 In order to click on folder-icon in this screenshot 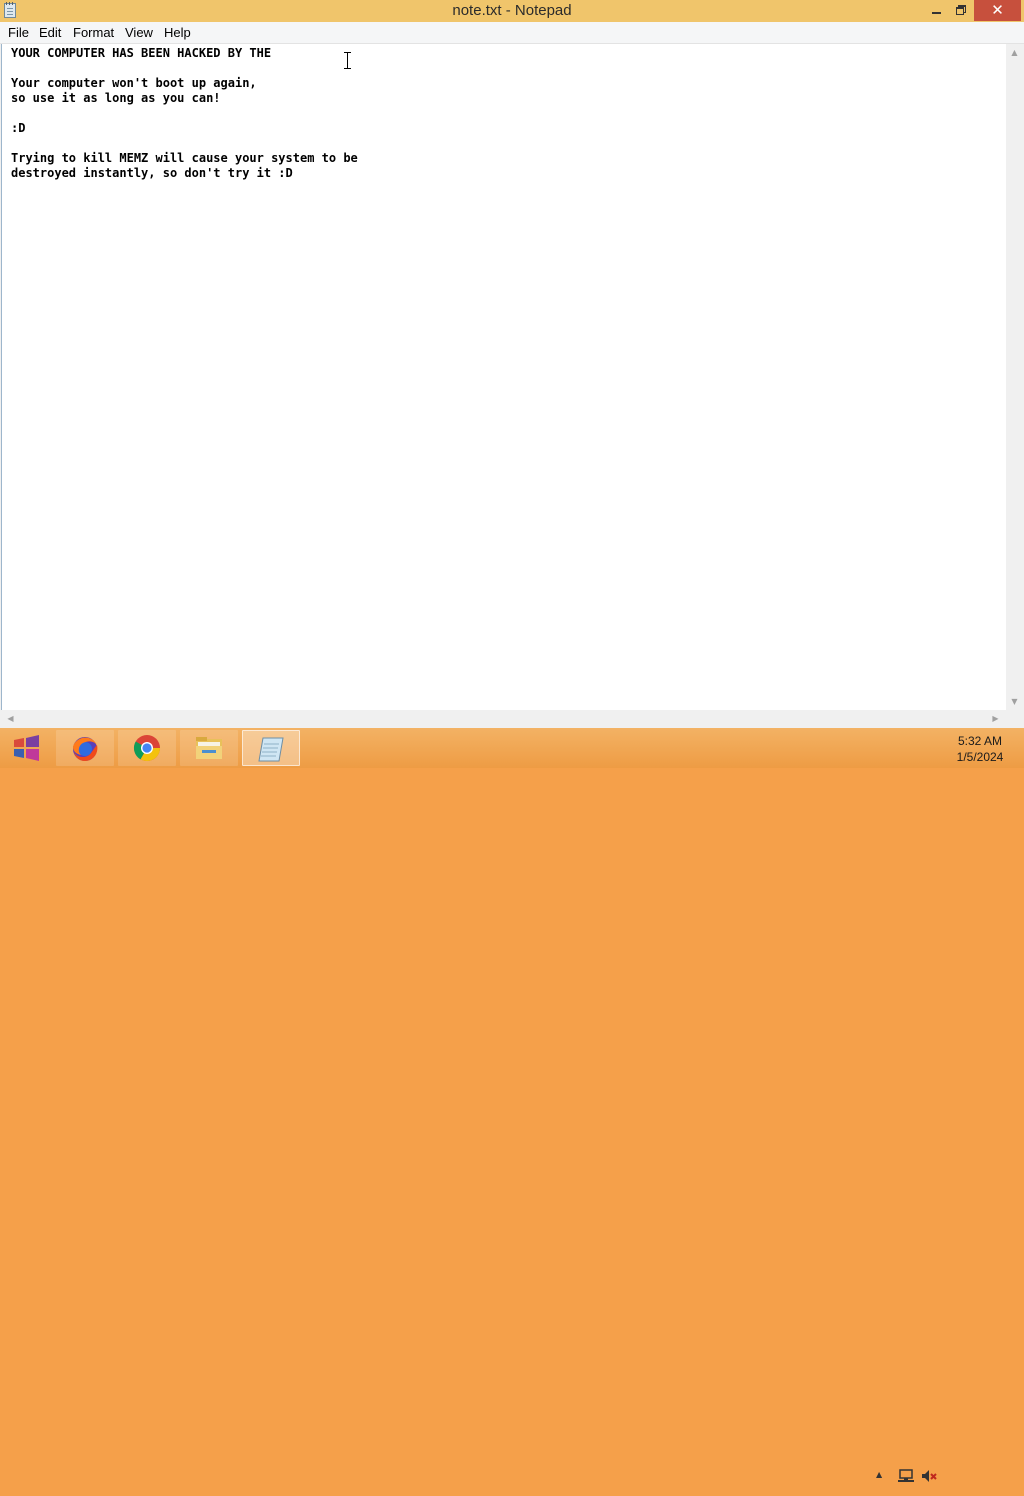, I will do `click(209, 748)`.